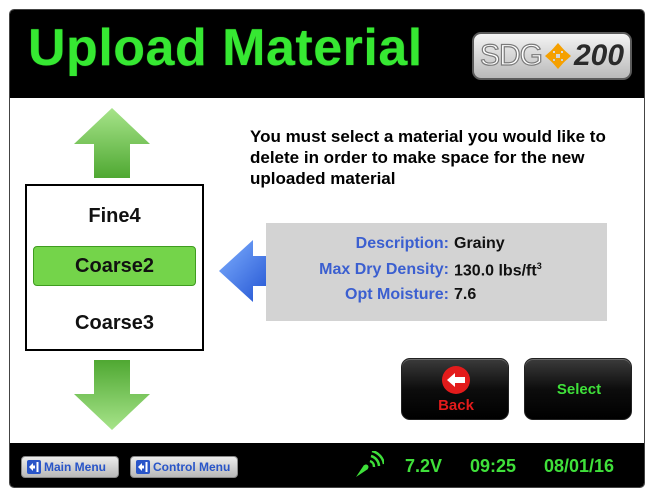 This screenshot has width=648, height=491. Describe the element at coordinates (456, 380) in the screenshot. I see `back-arrow-icon` at that location.